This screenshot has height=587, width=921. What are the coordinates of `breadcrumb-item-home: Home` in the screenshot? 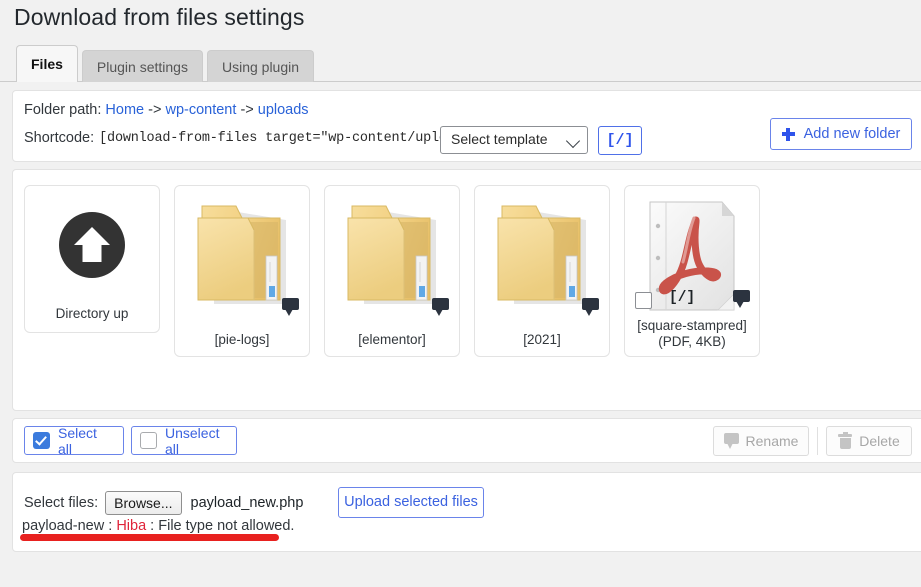 It's located at (124, 110).